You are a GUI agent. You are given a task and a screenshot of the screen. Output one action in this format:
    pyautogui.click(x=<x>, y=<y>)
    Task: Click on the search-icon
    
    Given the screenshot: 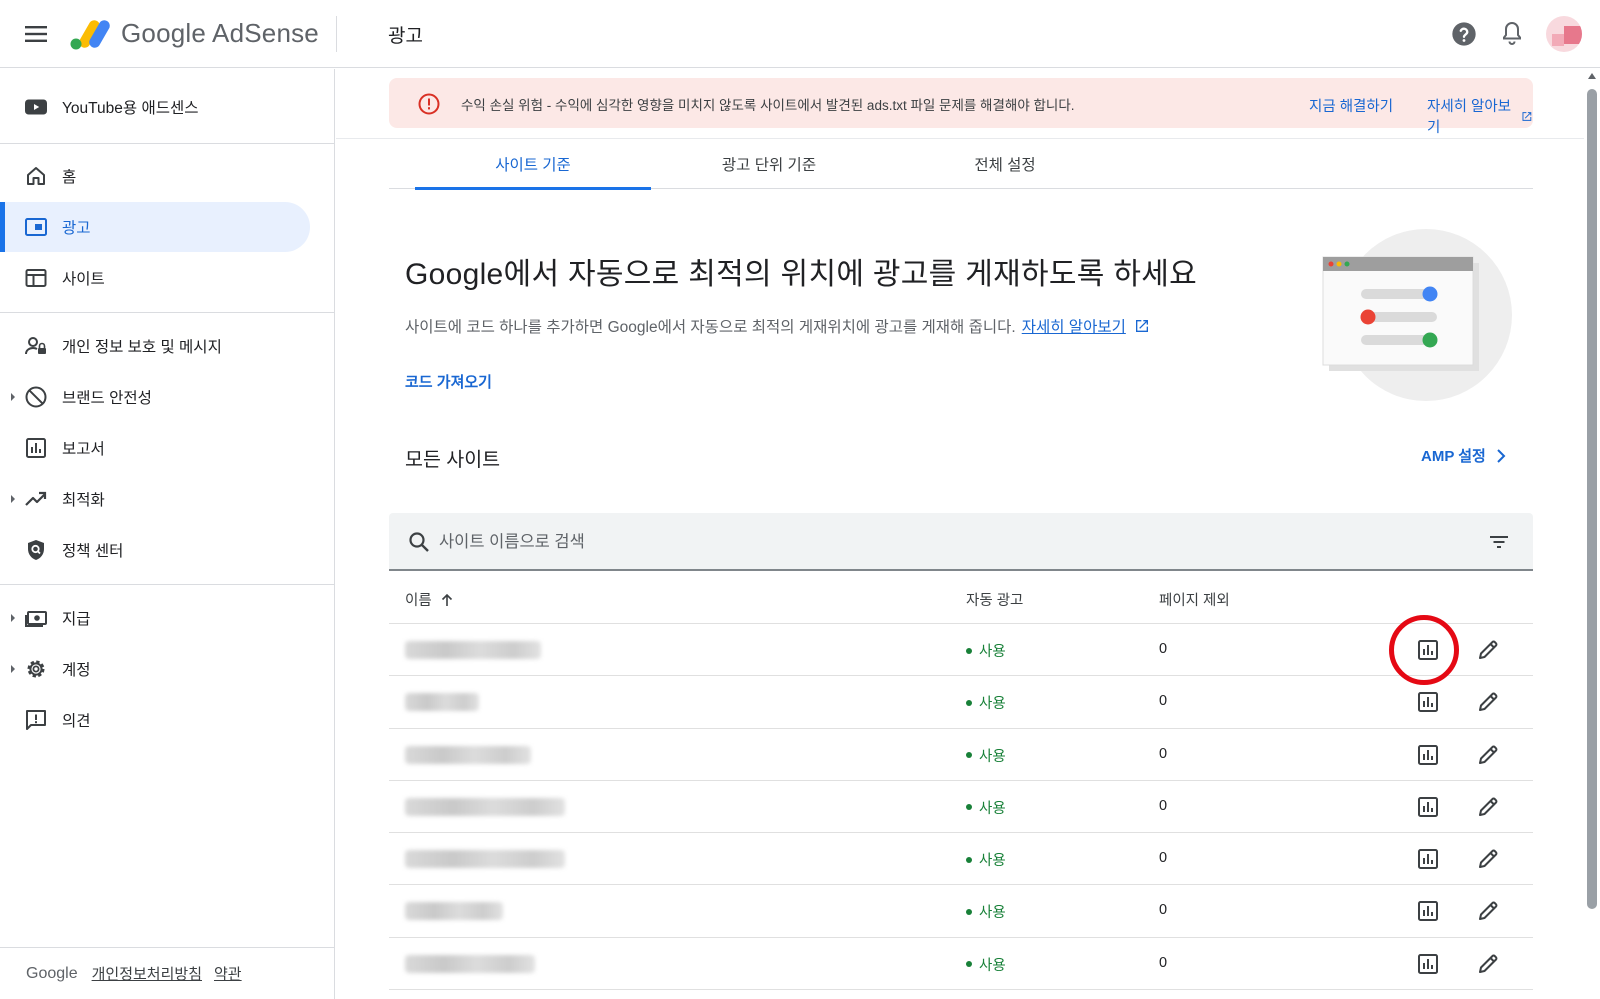 What is the action you would take?
    pyautogui.click(x=419, y=542)
    